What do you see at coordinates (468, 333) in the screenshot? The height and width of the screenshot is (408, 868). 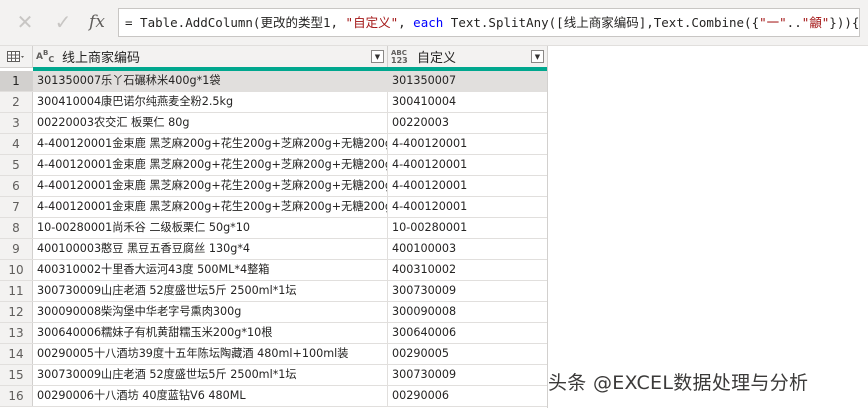 I see `cell-custom: 300640006` at bounding box center [468, 333].